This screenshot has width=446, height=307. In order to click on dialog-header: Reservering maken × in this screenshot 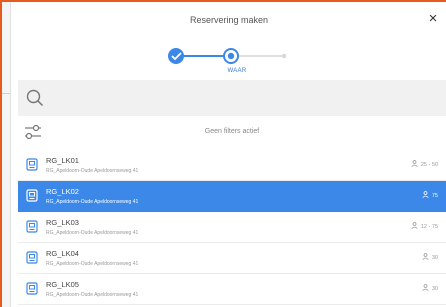, I will do `click(229, 20)`.